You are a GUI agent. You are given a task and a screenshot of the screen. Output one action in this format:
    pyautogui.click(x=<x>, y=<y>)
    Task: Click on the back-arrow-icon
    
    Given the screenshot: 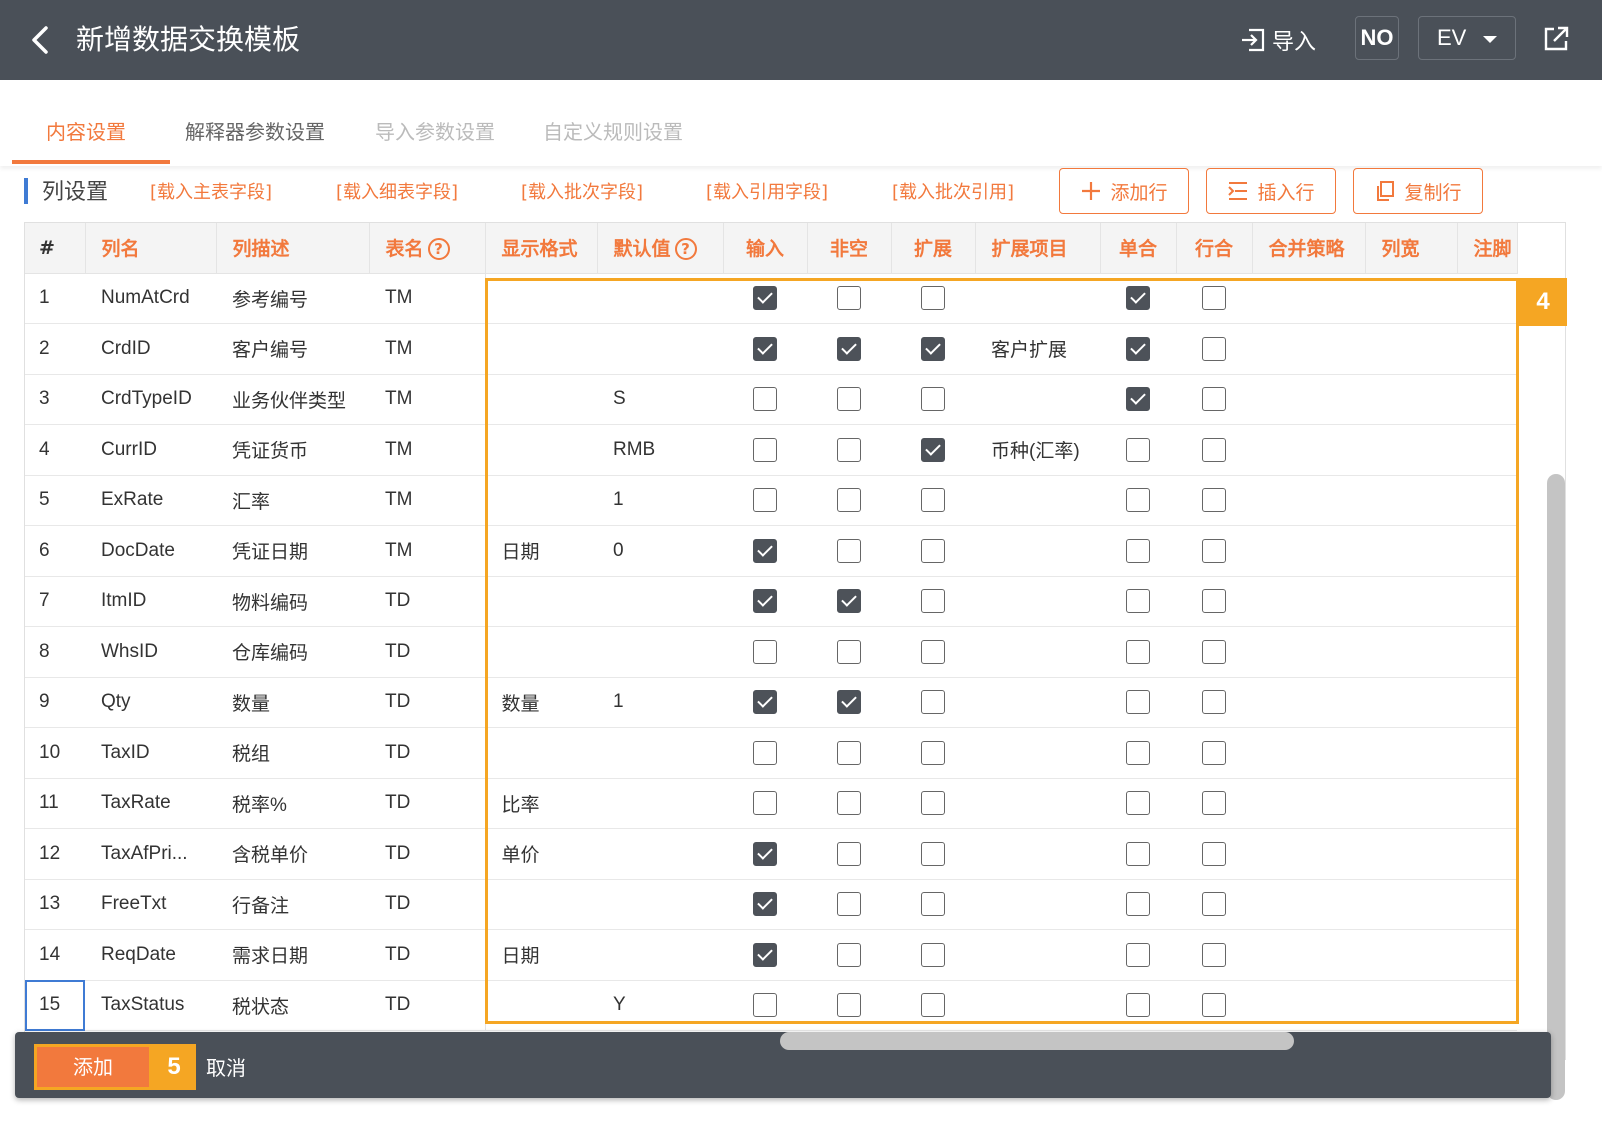 What is the action you would take?
    pyautogui.click(x=41, y=40)
    